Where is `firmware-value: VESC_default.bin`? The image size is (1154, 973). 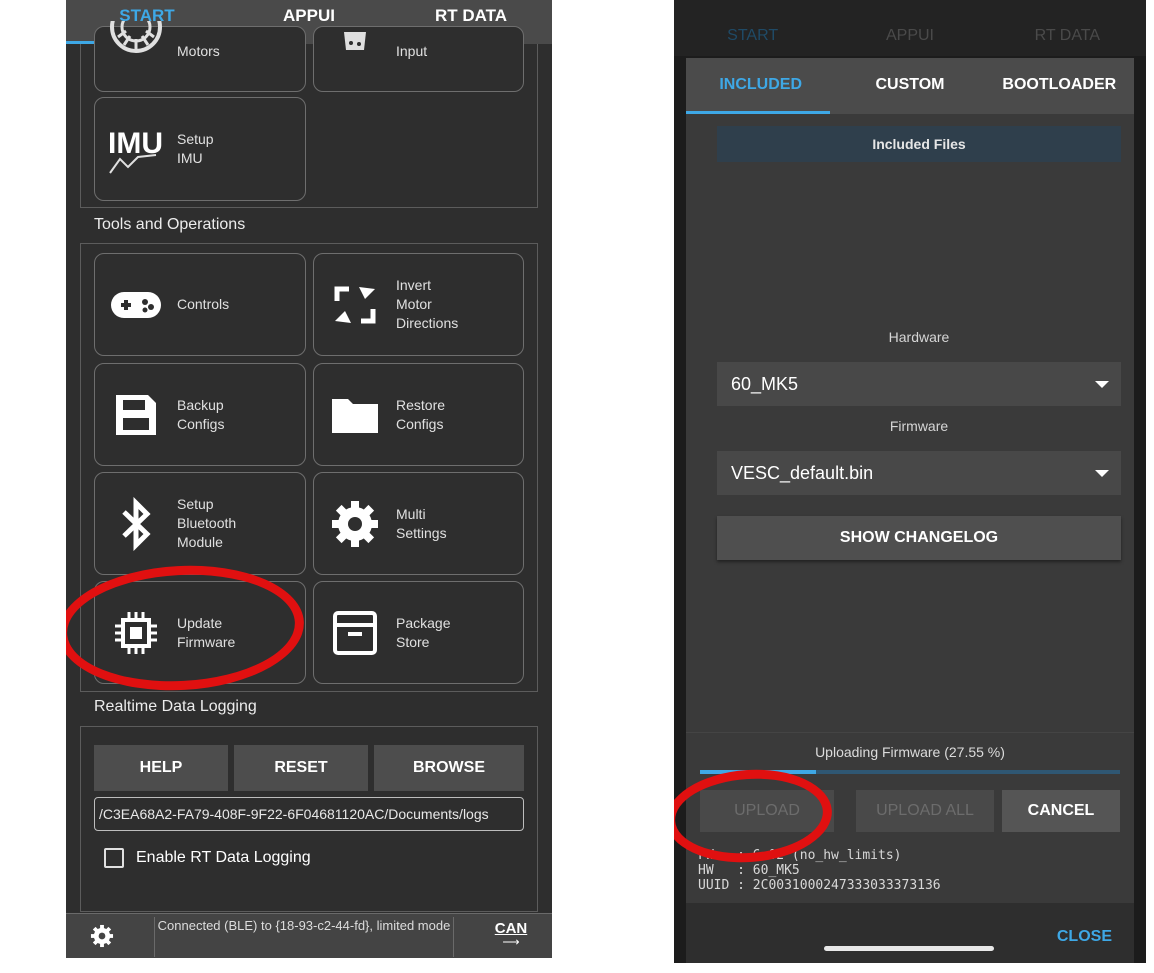
firmware-value: VESC_default.bin is located at coordinates (802, 472).